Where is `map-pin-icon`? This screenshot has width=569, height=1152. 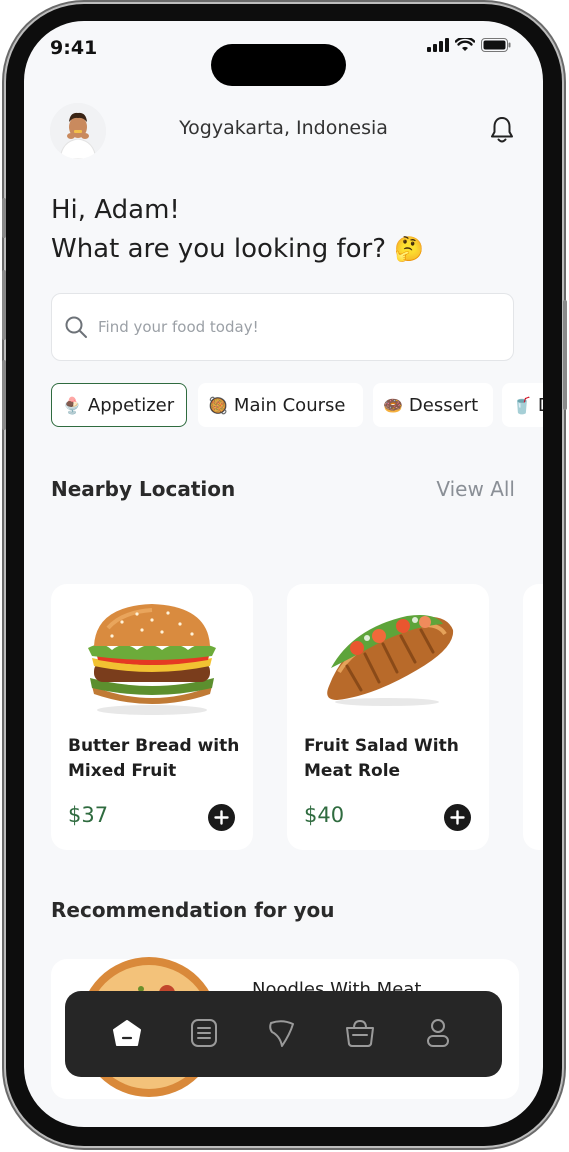 map-pin-icon is located at coordinates (281, 1033).